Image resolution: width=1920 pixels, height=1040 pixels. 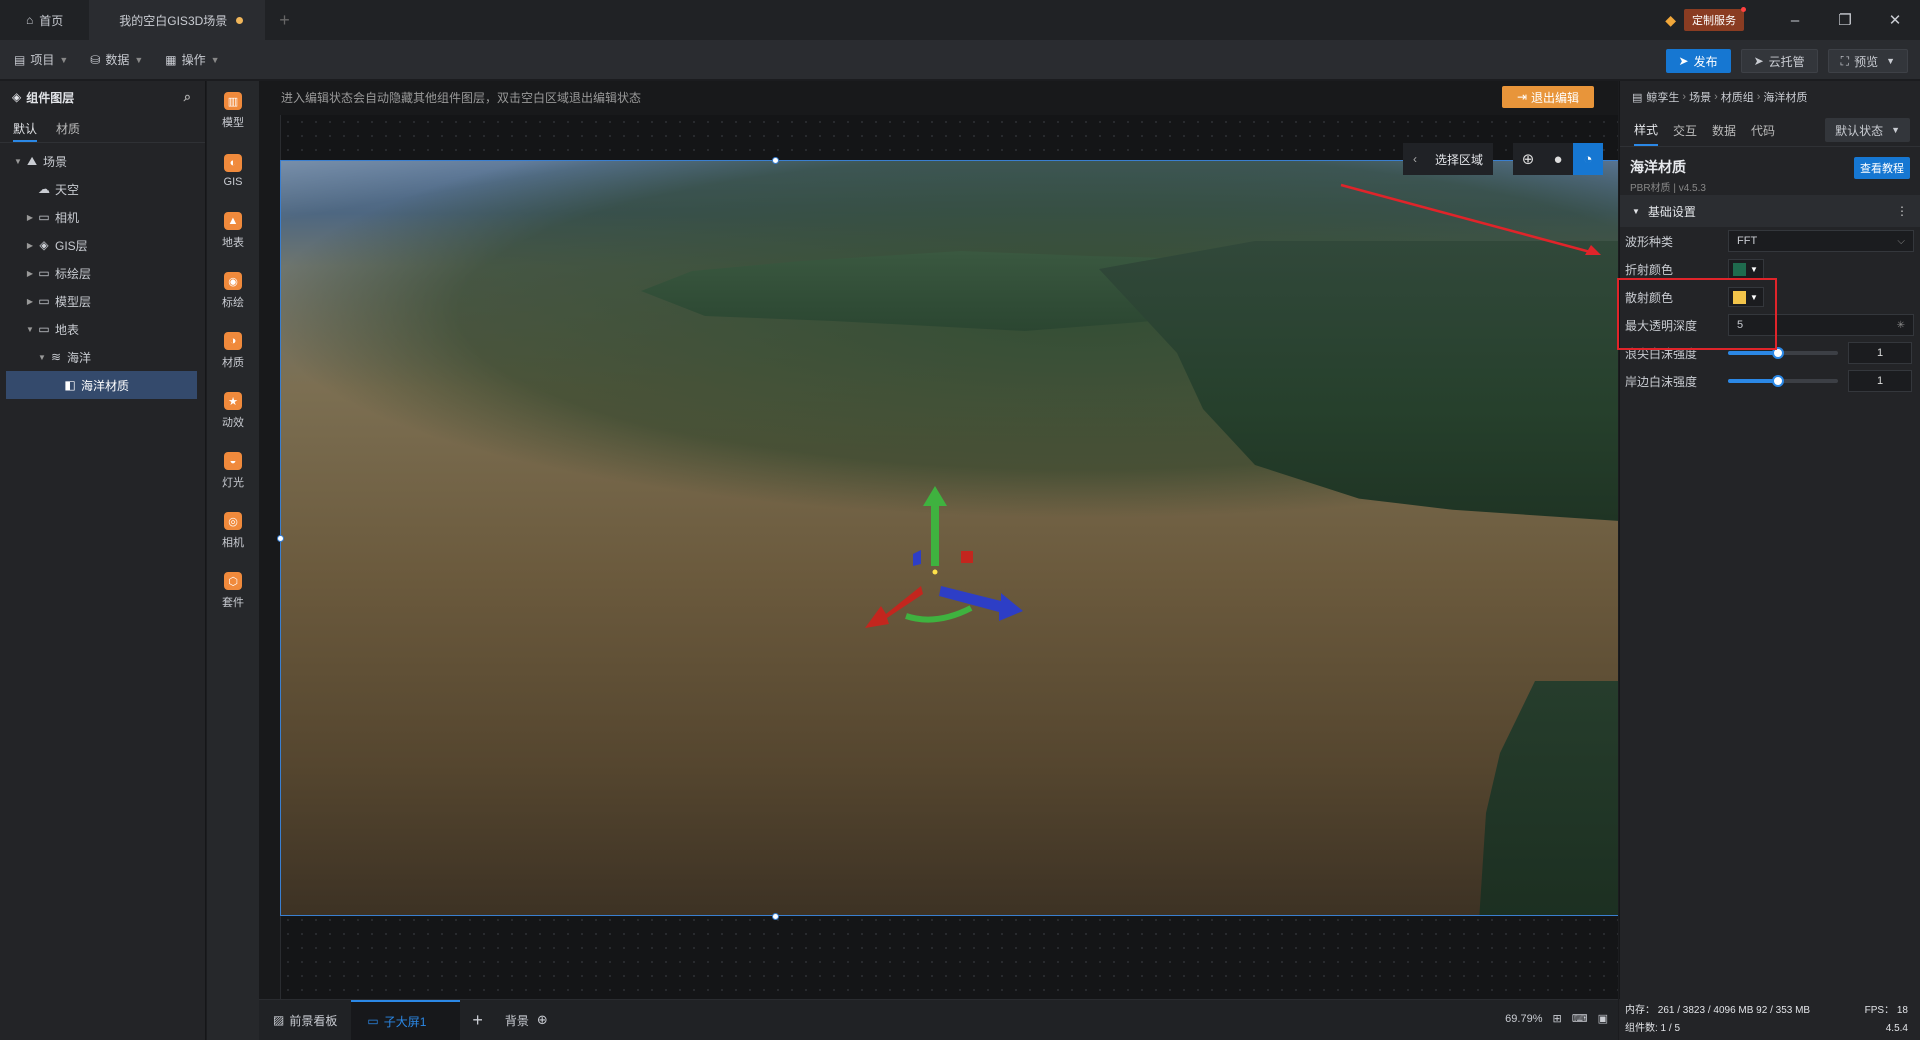 I want to click on tool-globe: ◐ GIS, so click(x=233, y=171).